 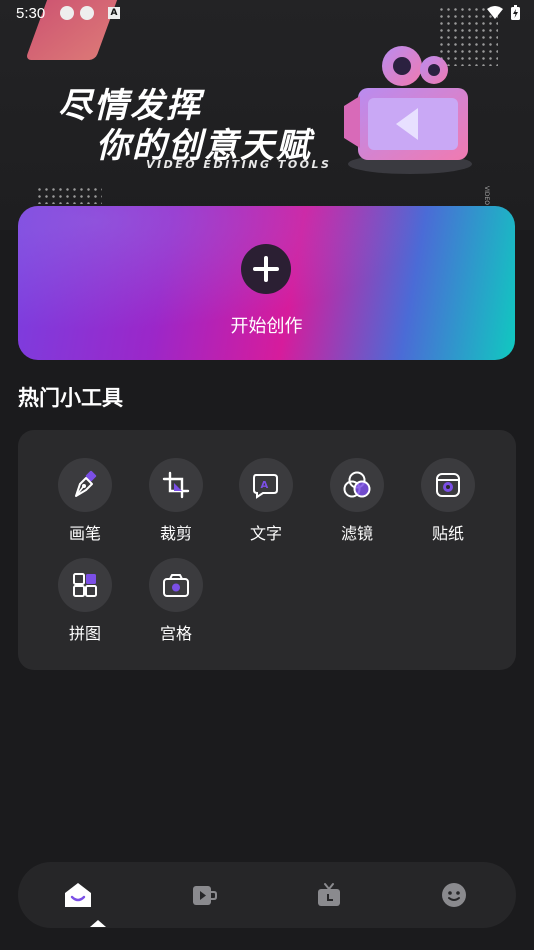 What do you see at coordinates (85, 485) in the screenshot?
I see `pen-icon` at bounding box center [85, 485].